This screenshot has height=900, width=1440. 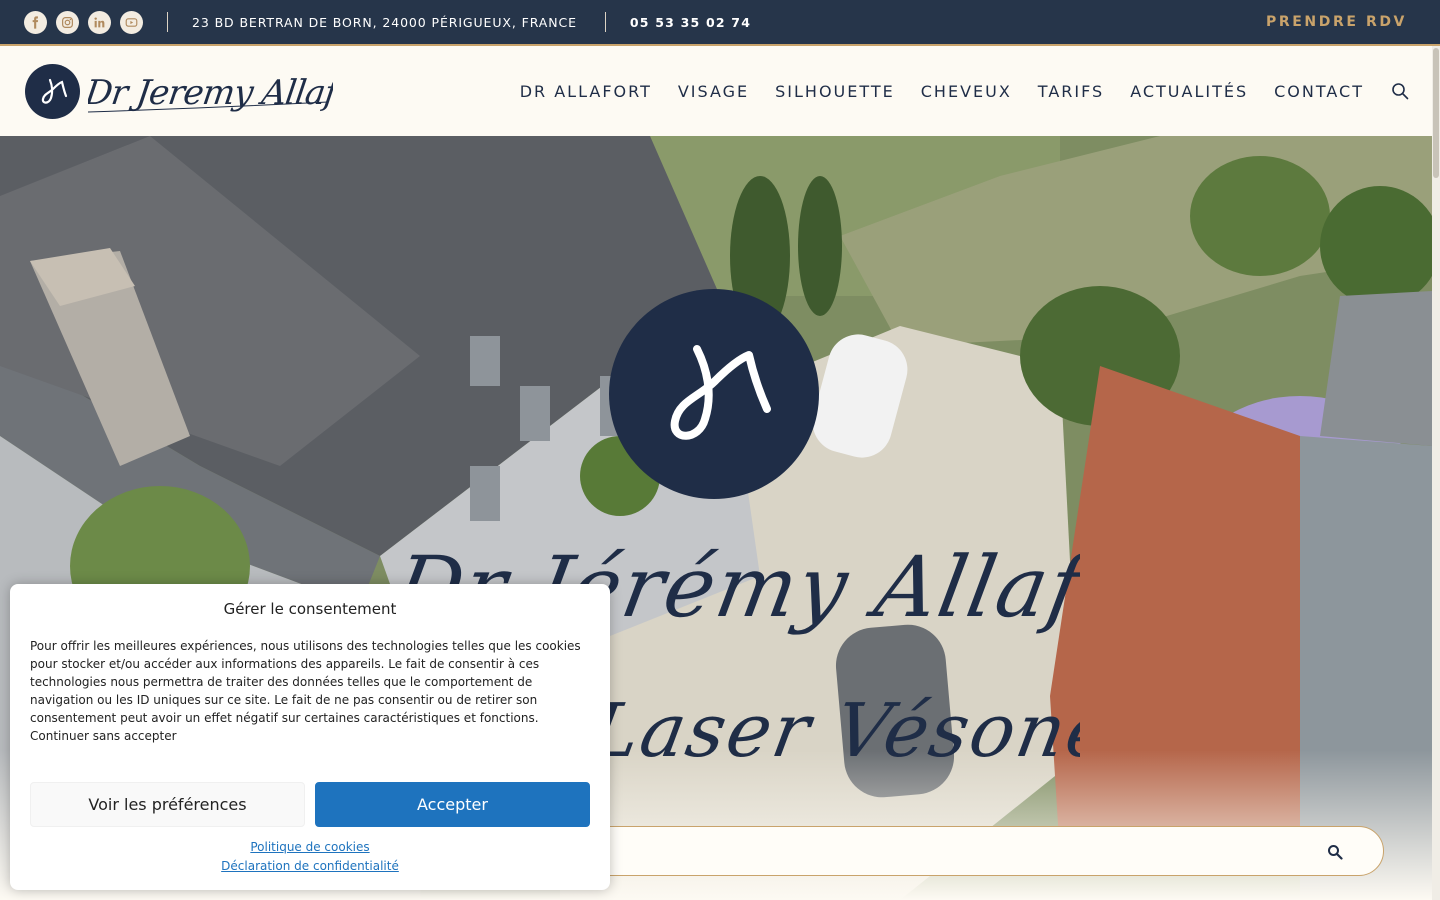 What do you see at coordinates (452, 804) in the screenshot?
I see `accept-button: Accepter` at bounding box center [452, 804].